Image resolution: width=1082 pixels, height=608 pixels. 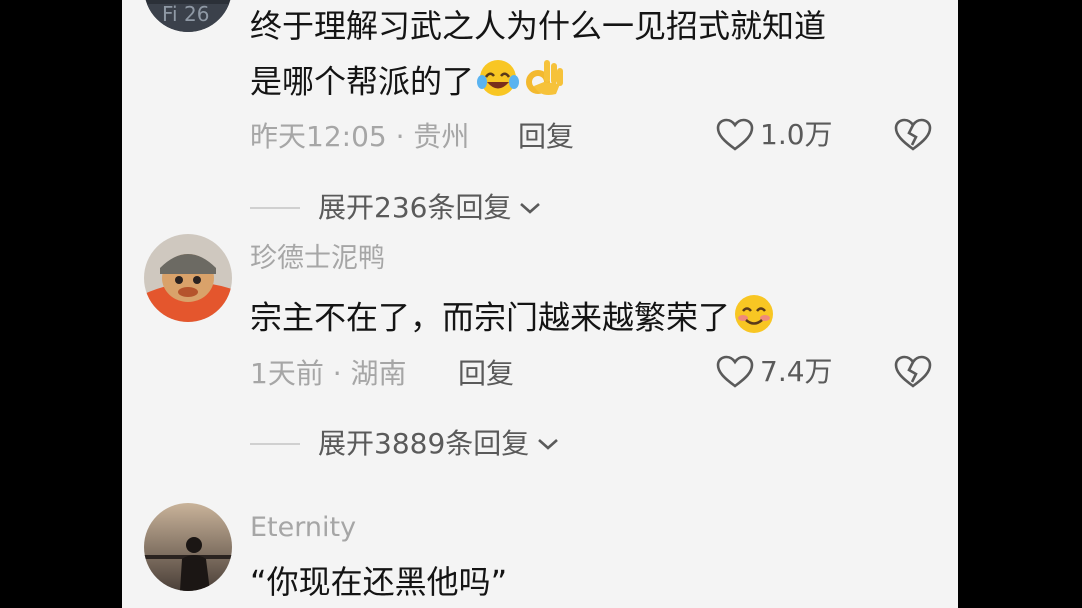 I want to click on expand-label: 展开236条回复, so click(x=415, y=207).